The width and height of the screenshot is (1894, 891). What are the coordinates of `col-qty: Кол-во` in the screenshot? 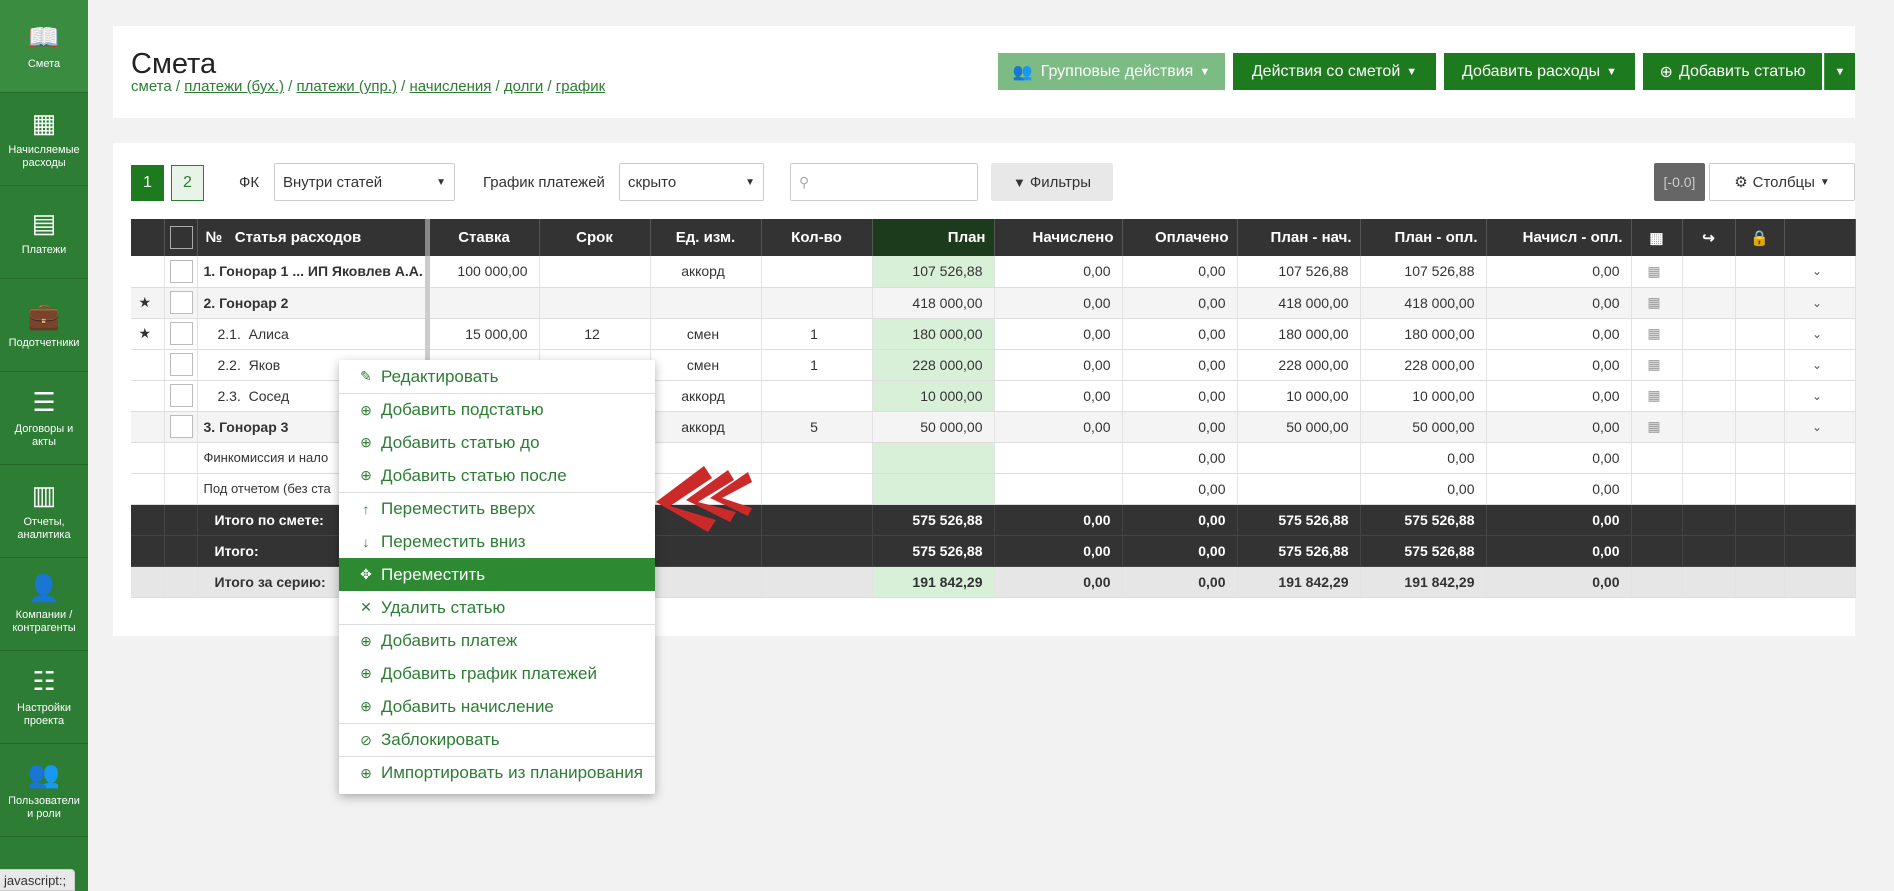 It's located at (817, 237).